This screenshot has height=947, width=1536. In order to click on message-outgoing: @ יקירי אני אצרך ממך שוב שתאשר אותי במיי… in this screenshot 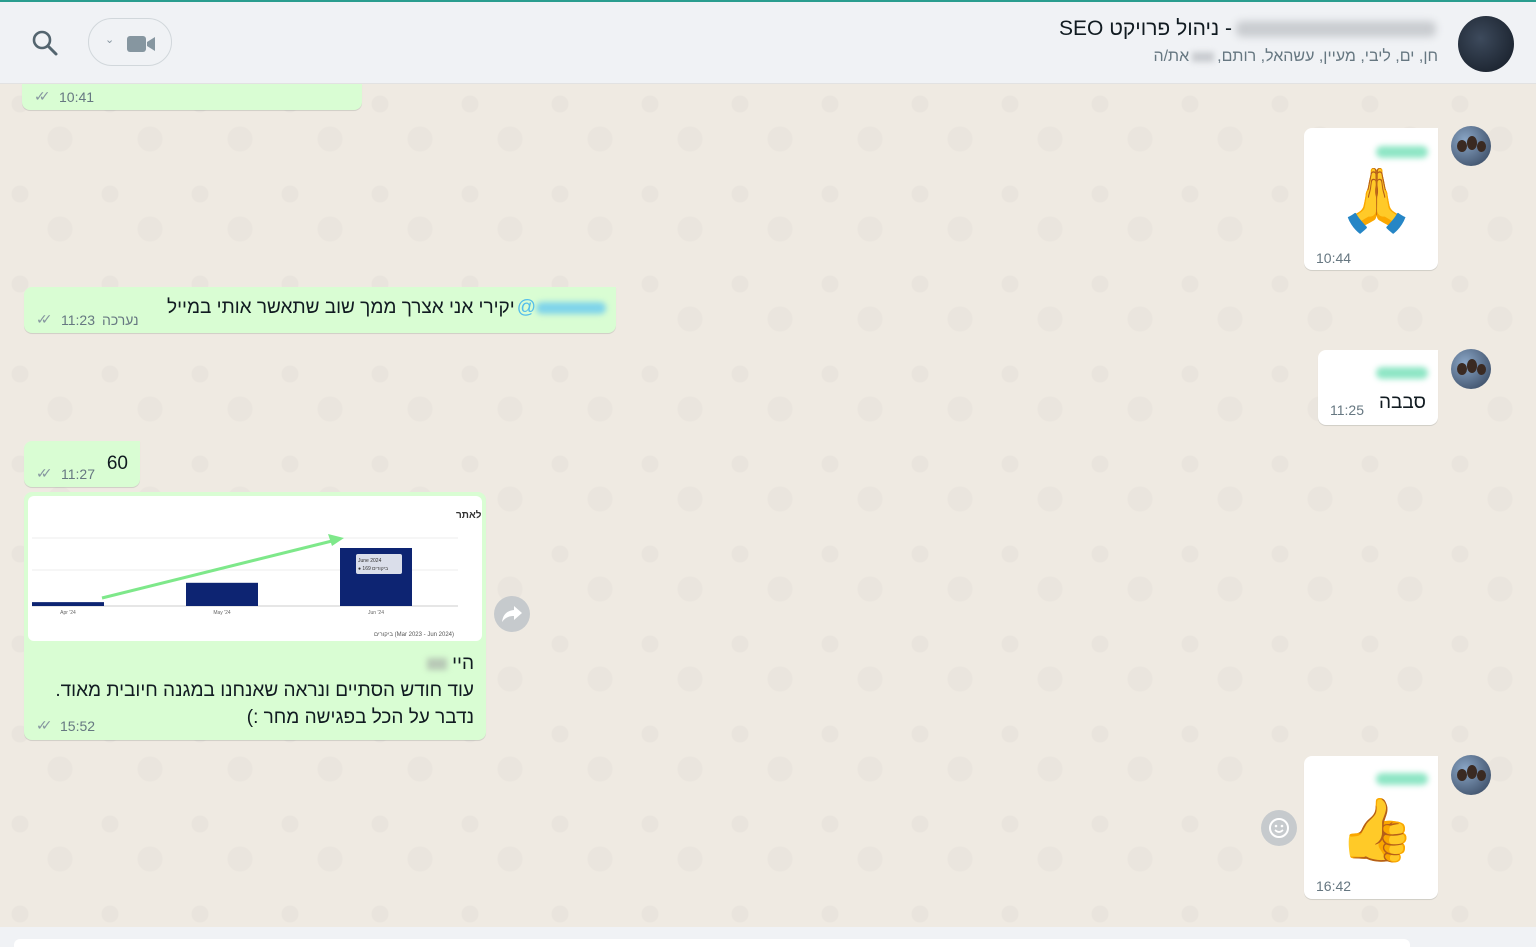, I will do `click(320, 310)`.